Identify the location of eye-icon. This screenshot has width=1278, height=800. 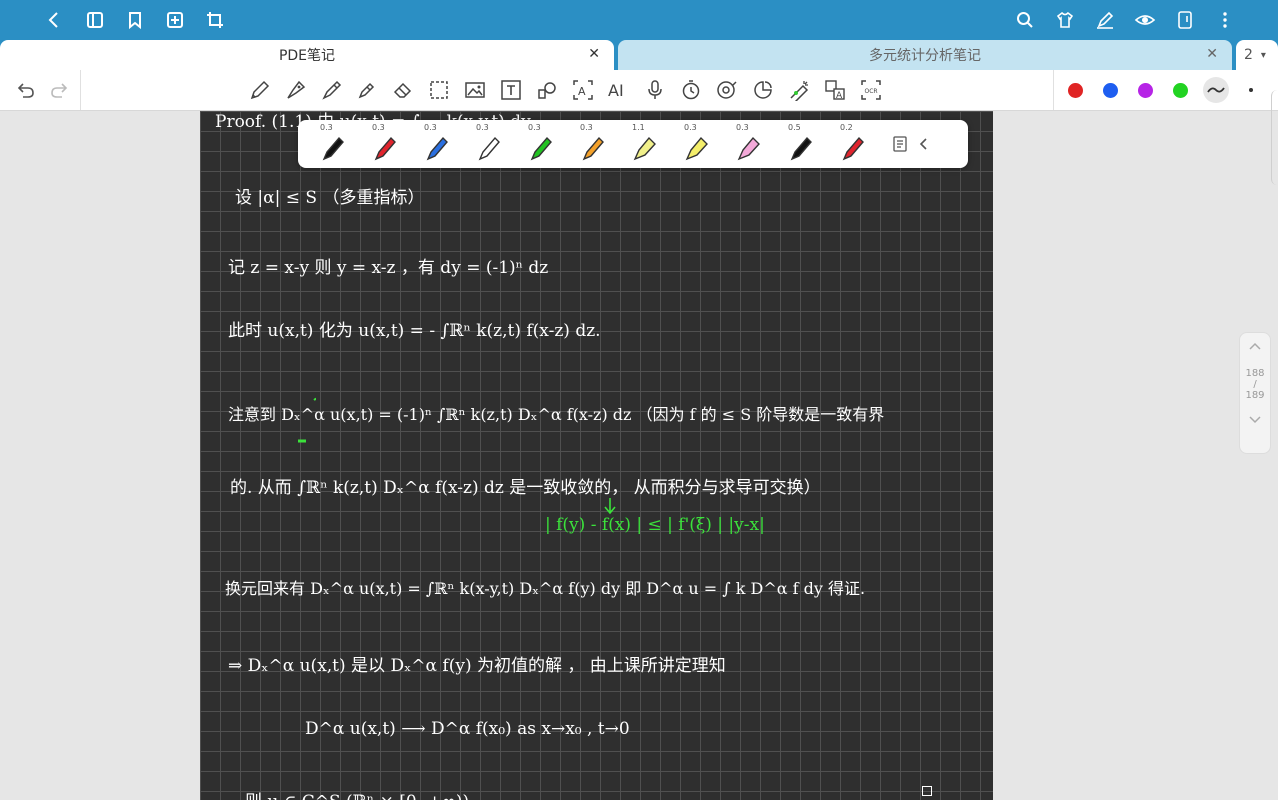
(1145, 20).